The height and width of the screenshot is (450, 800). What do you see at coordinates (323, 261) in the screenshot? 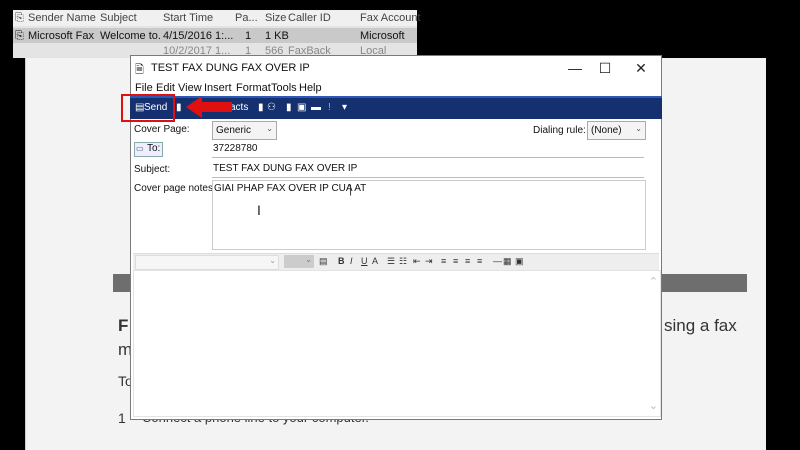
I see `paragraph-style-icon: ▤` at bounding box center [323, 261].